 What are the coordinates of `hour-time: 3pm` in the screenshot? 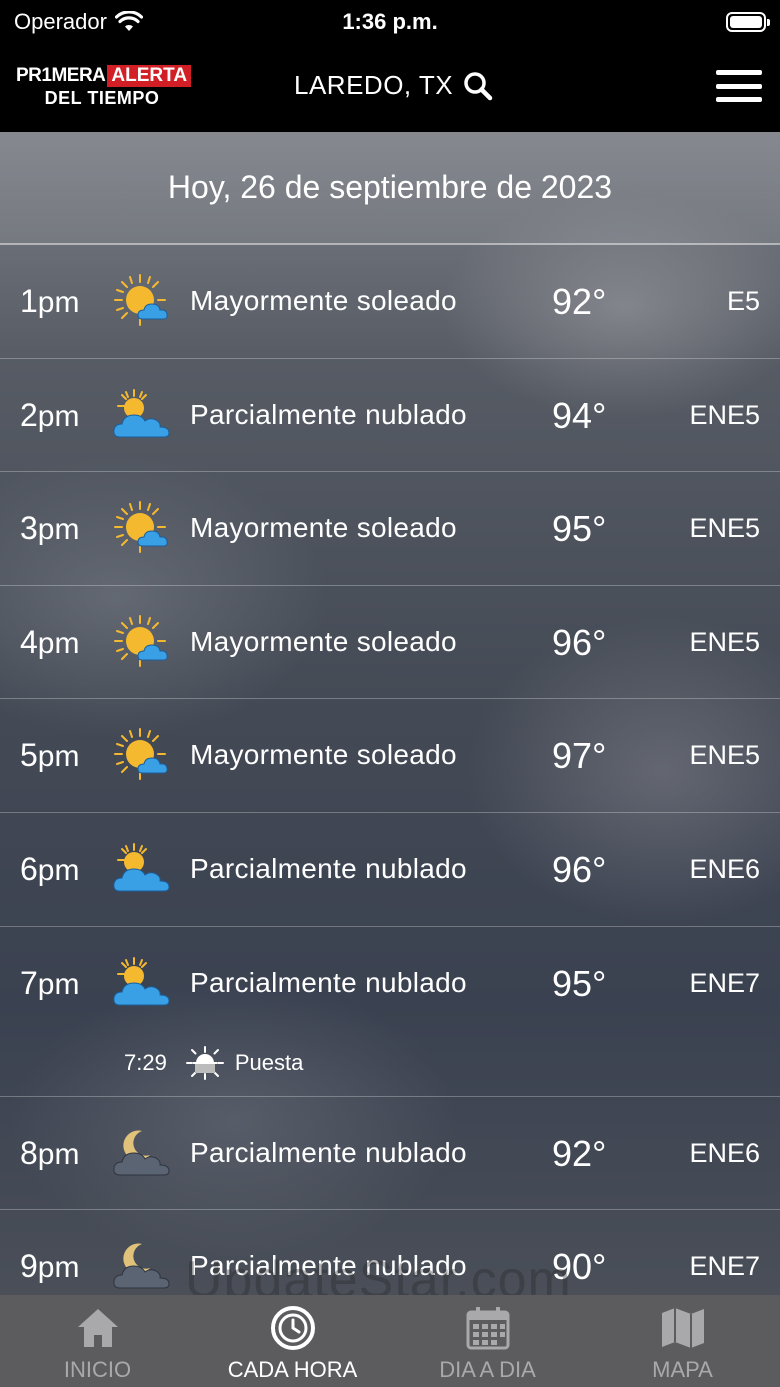 It's located at (50, 528).